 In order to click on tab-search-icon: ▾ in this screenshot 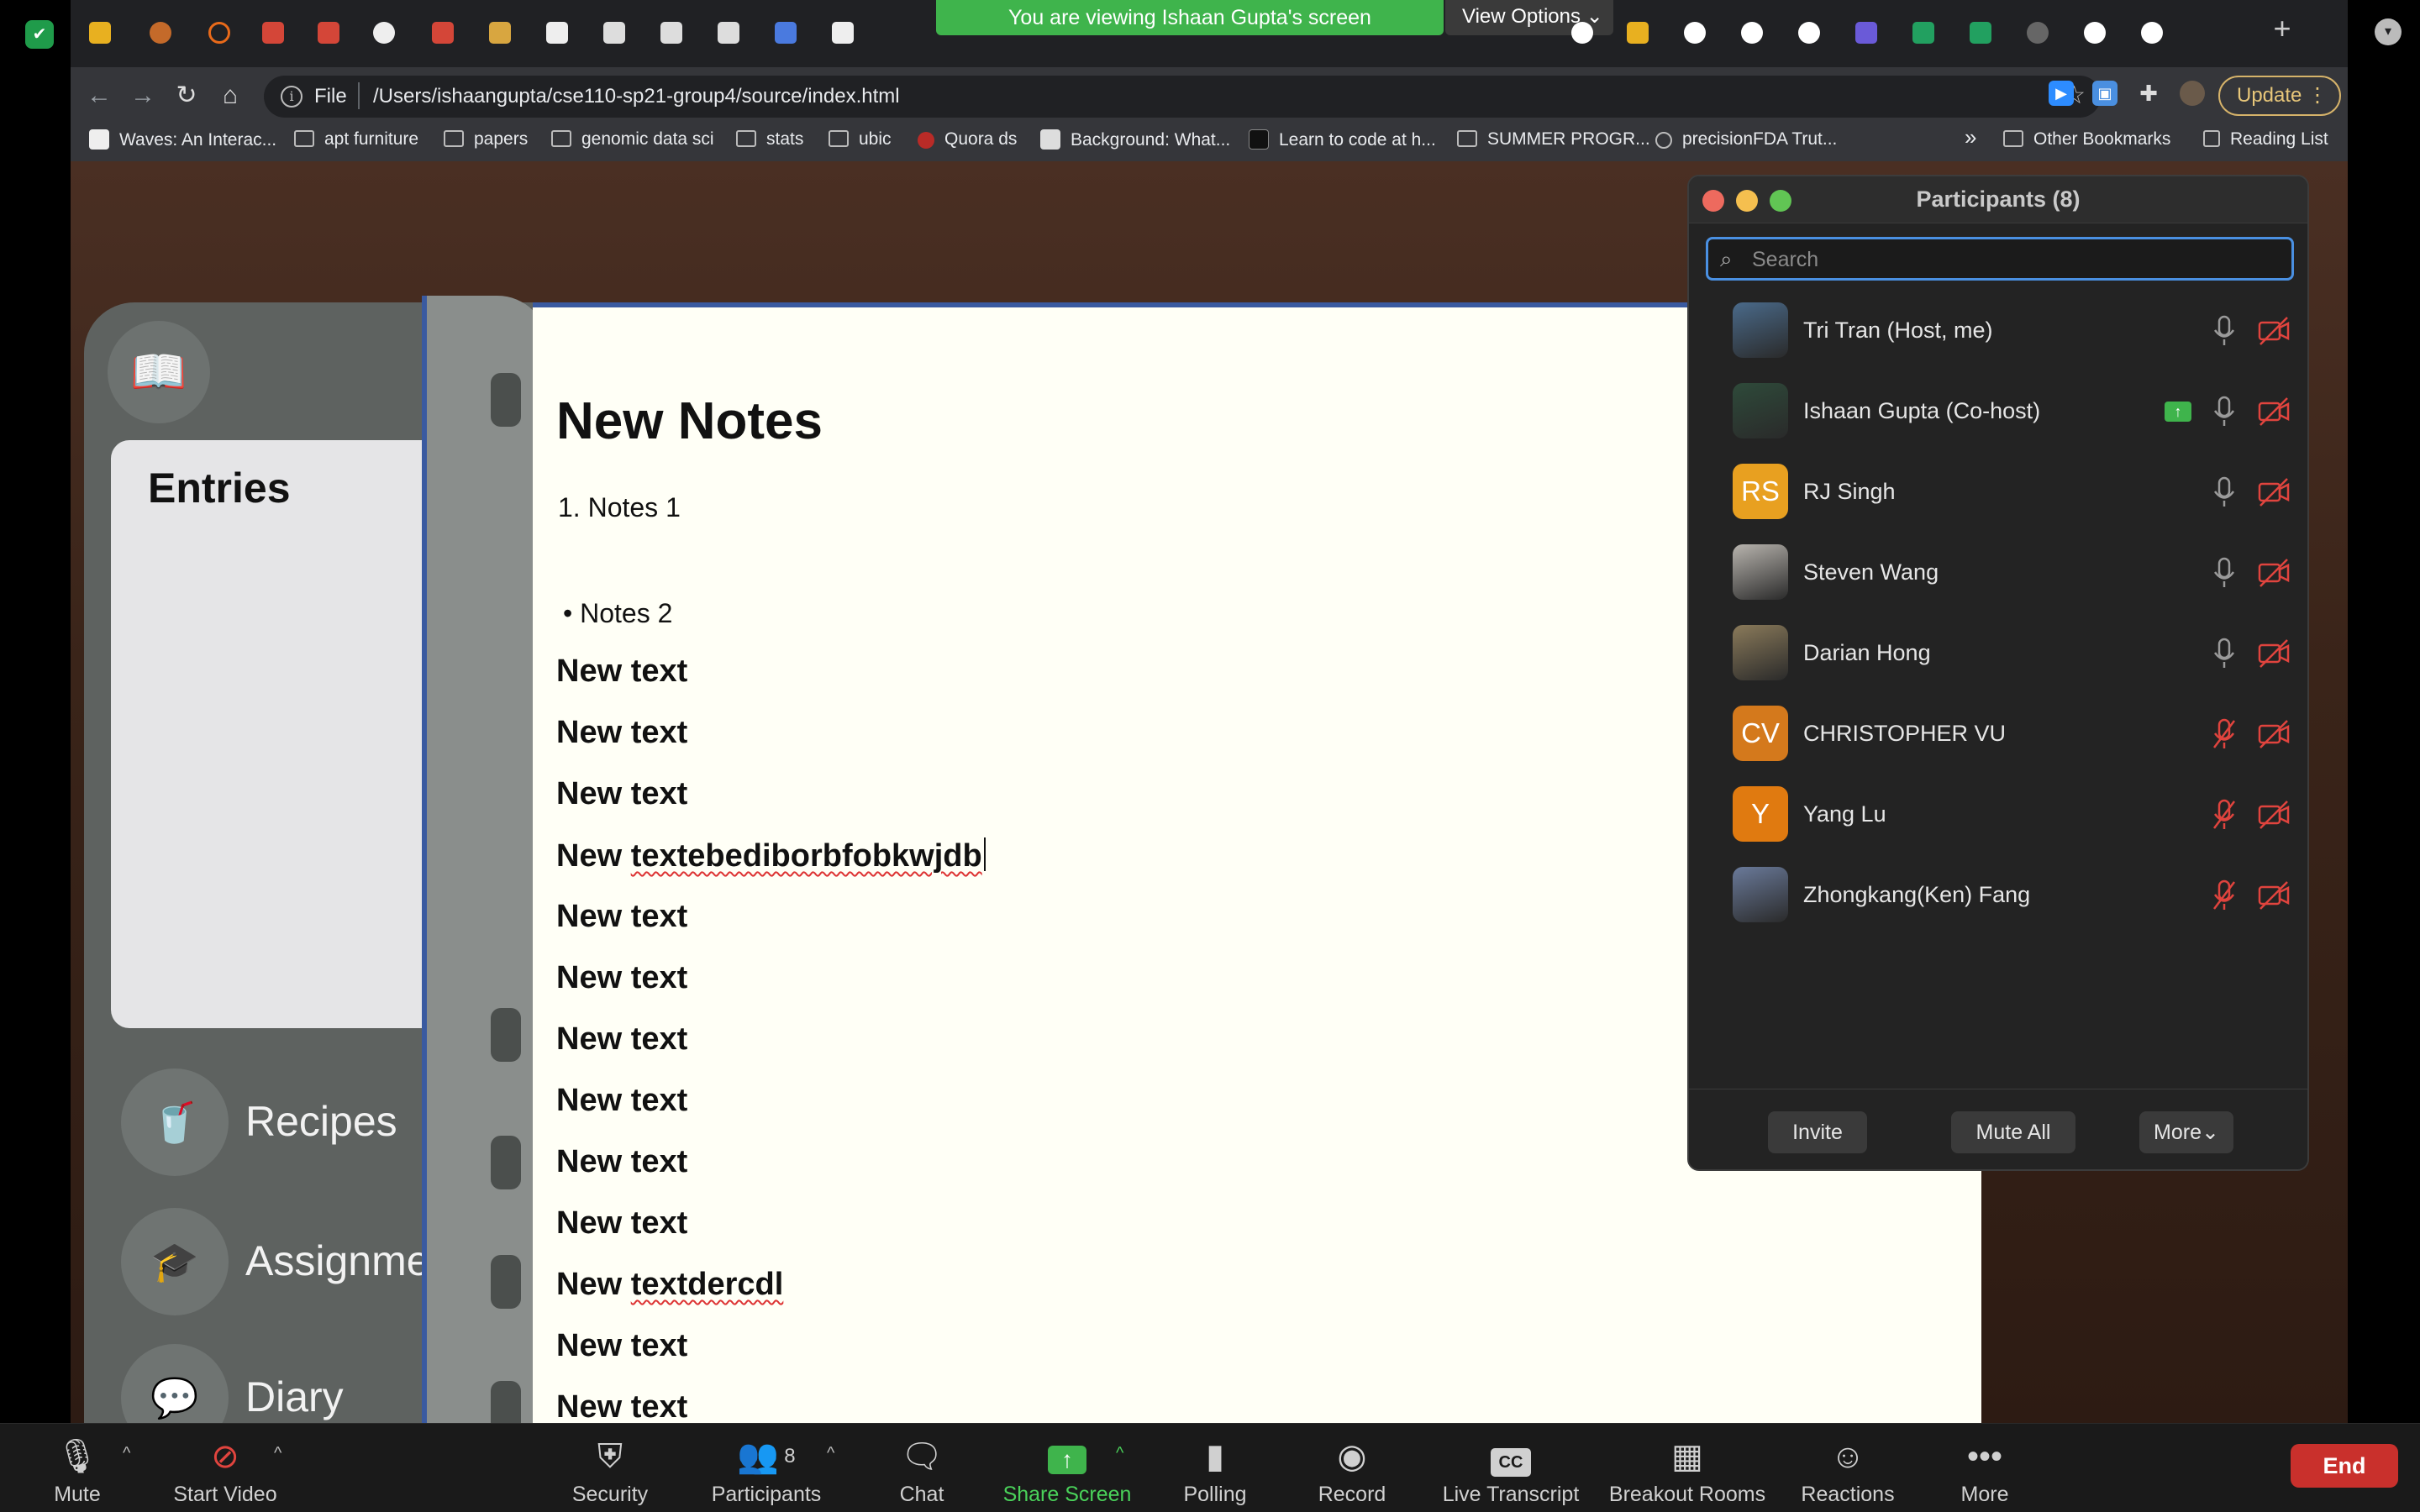, I will do `click(2389, 31)`.